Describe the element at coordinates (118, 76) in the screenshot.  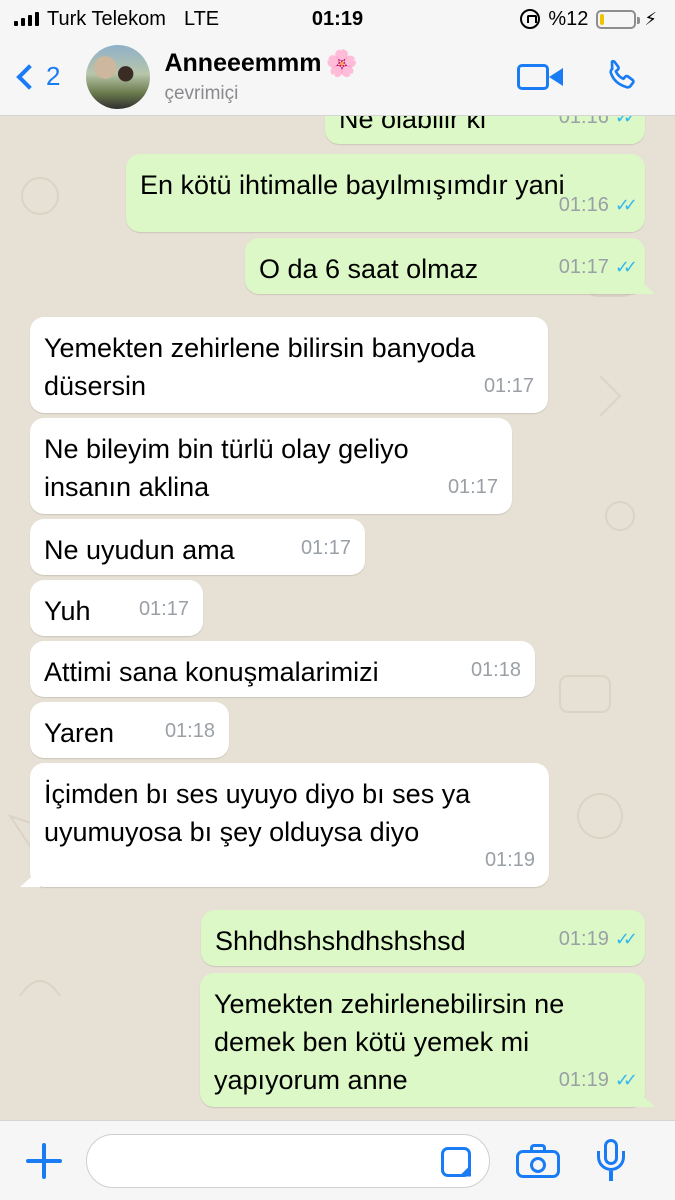
I see `contact-avatar` at that location.